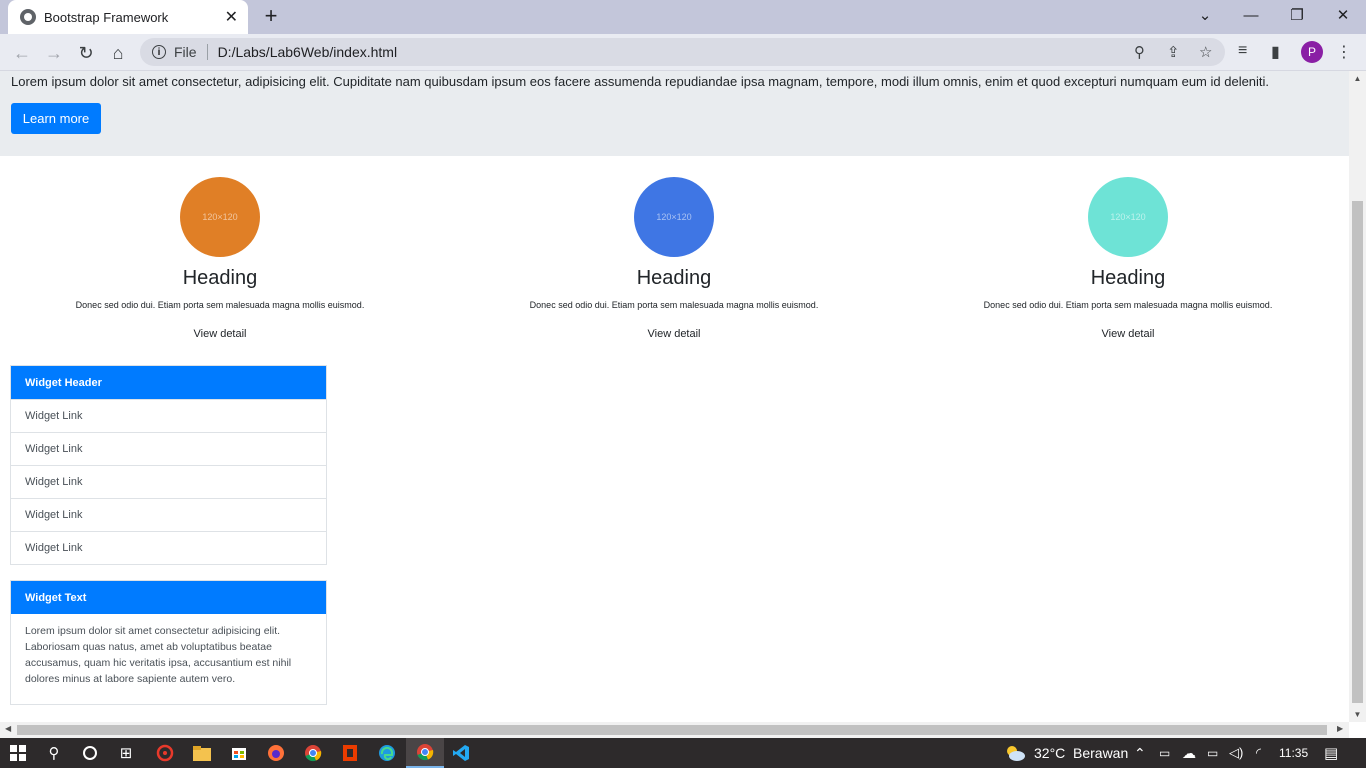  Describe the element at coordinates (313, 753) in the screenshot. I see `chrome-icon` at that location.